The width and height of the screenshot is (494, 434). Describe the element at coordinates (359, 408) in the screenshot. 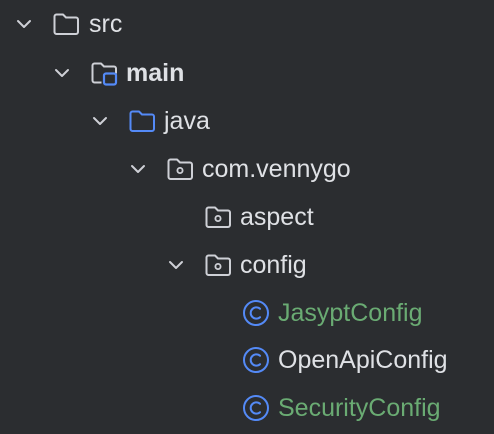

I see `tree-node-label: SecurityConfig` at that location.